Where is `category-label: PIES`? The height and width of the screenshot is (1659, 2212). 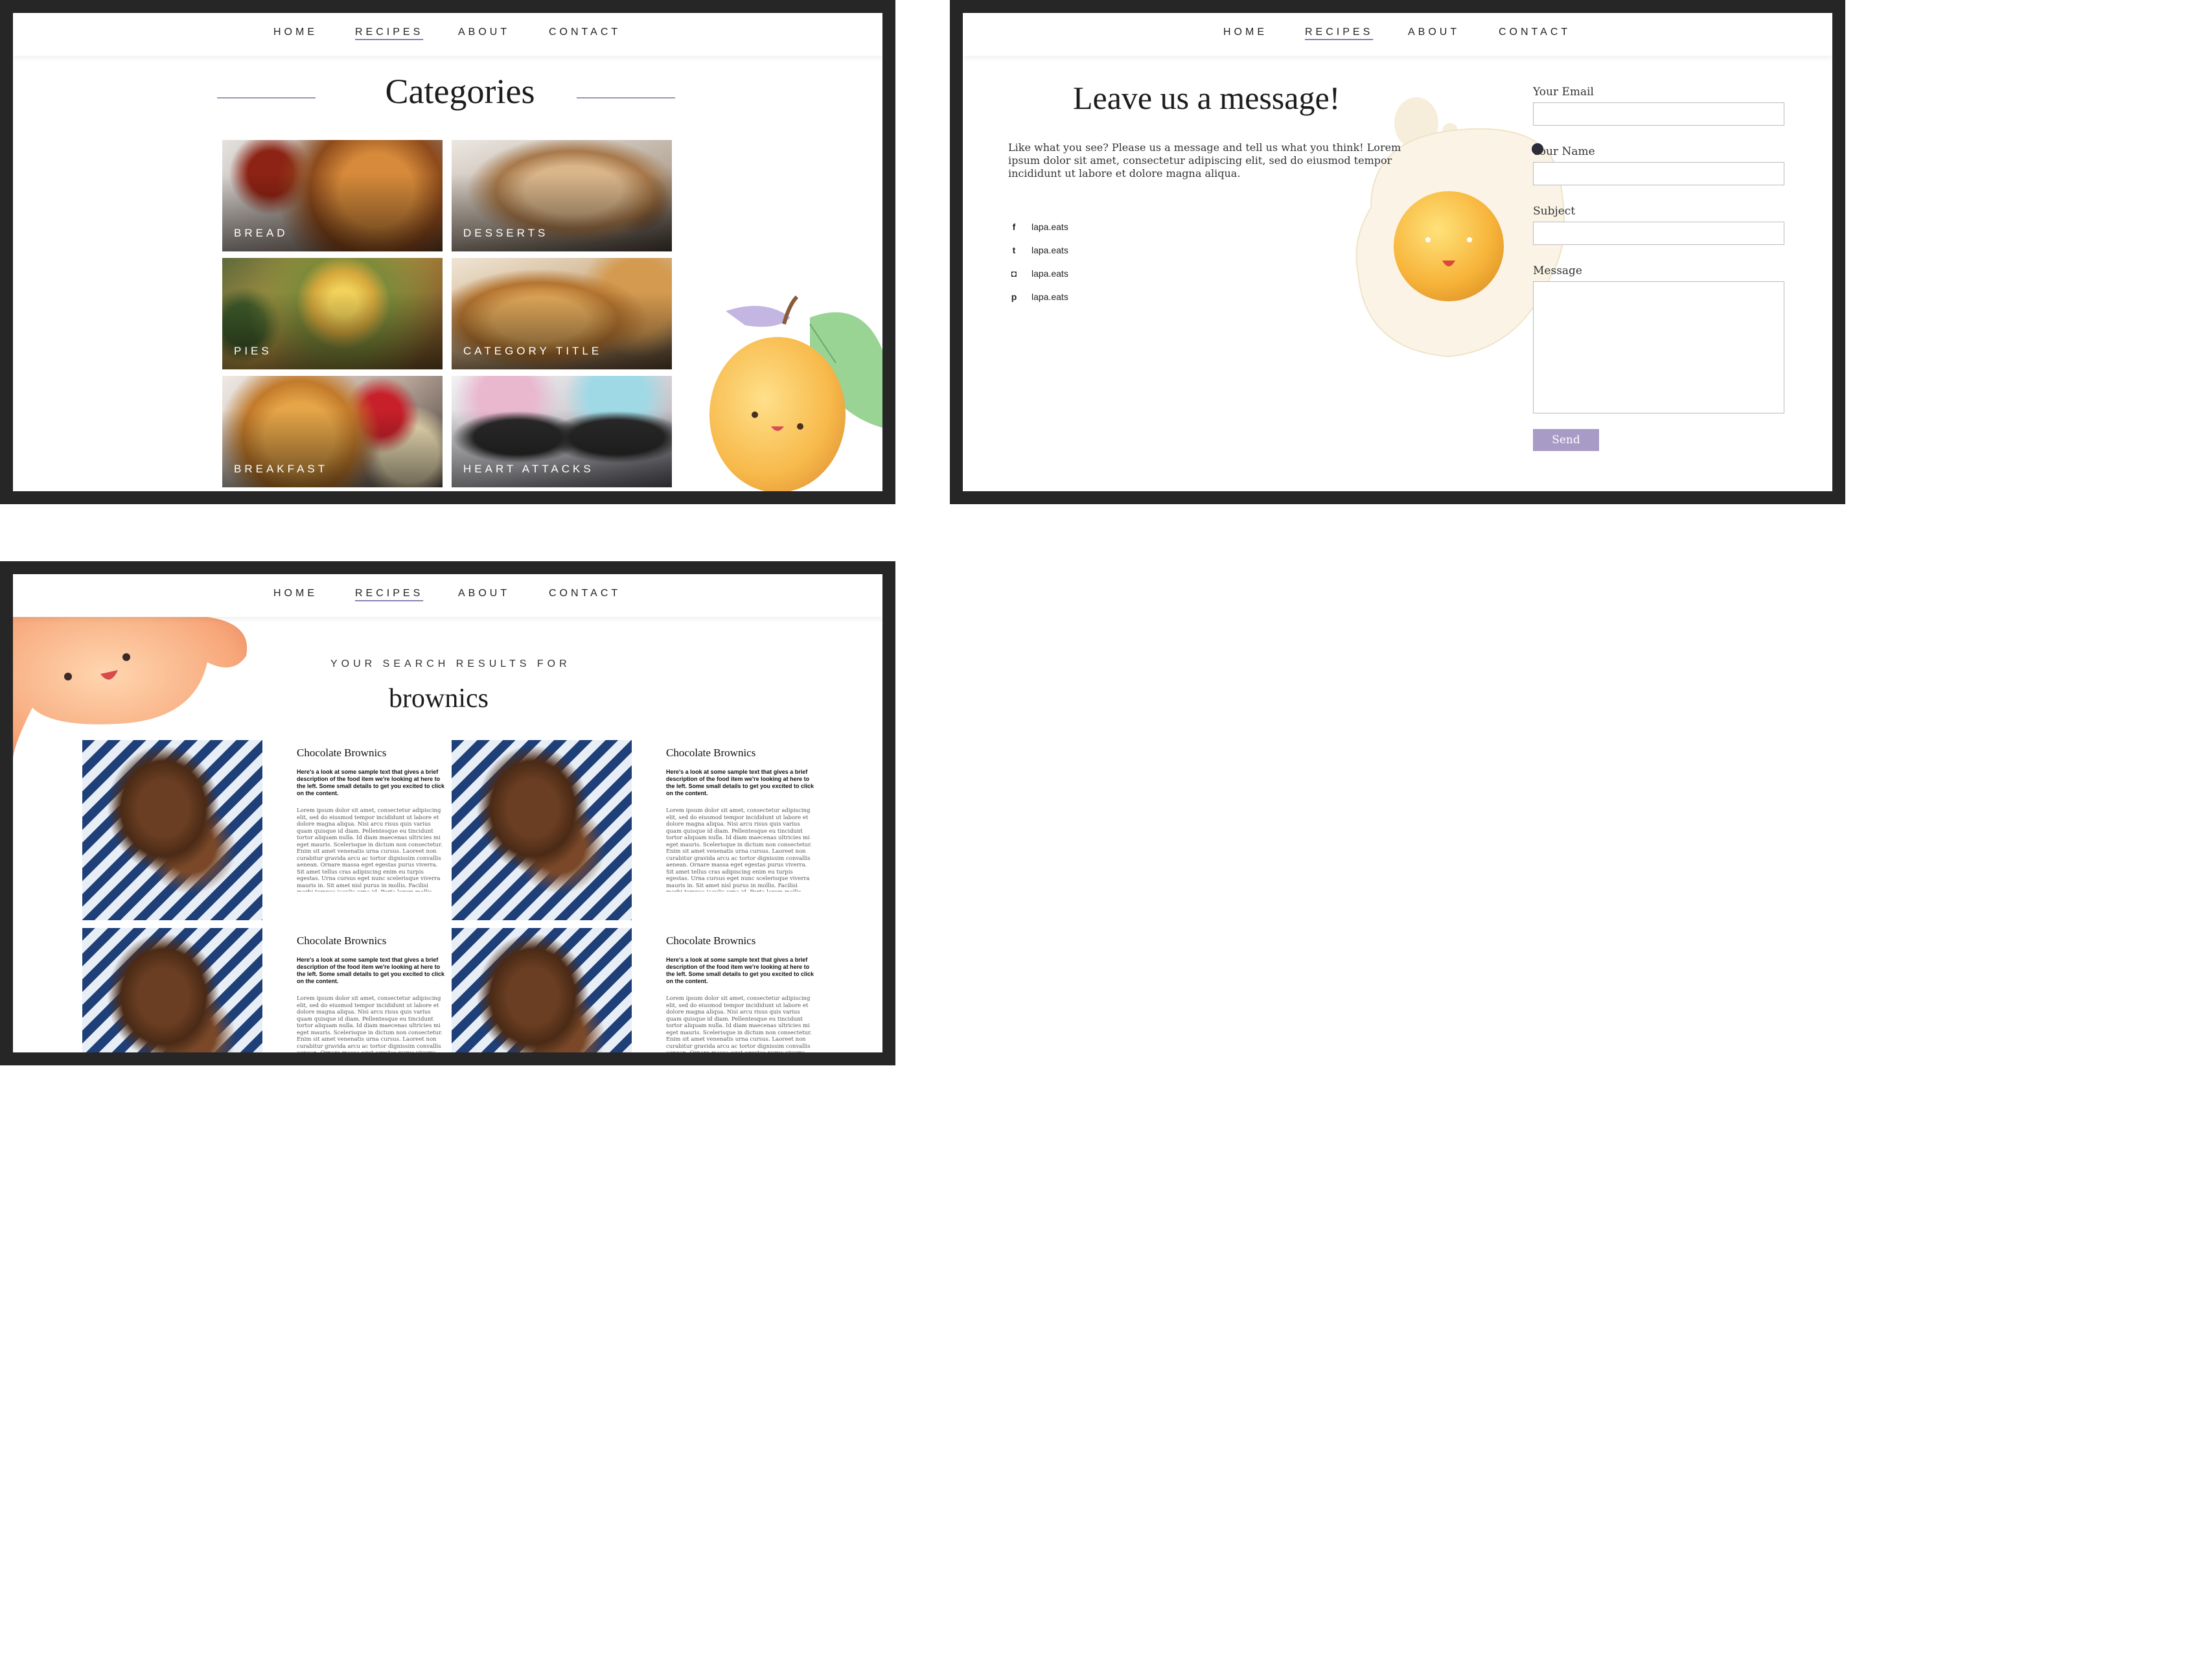 category-label: PIES is located at coordinates (253, 351).